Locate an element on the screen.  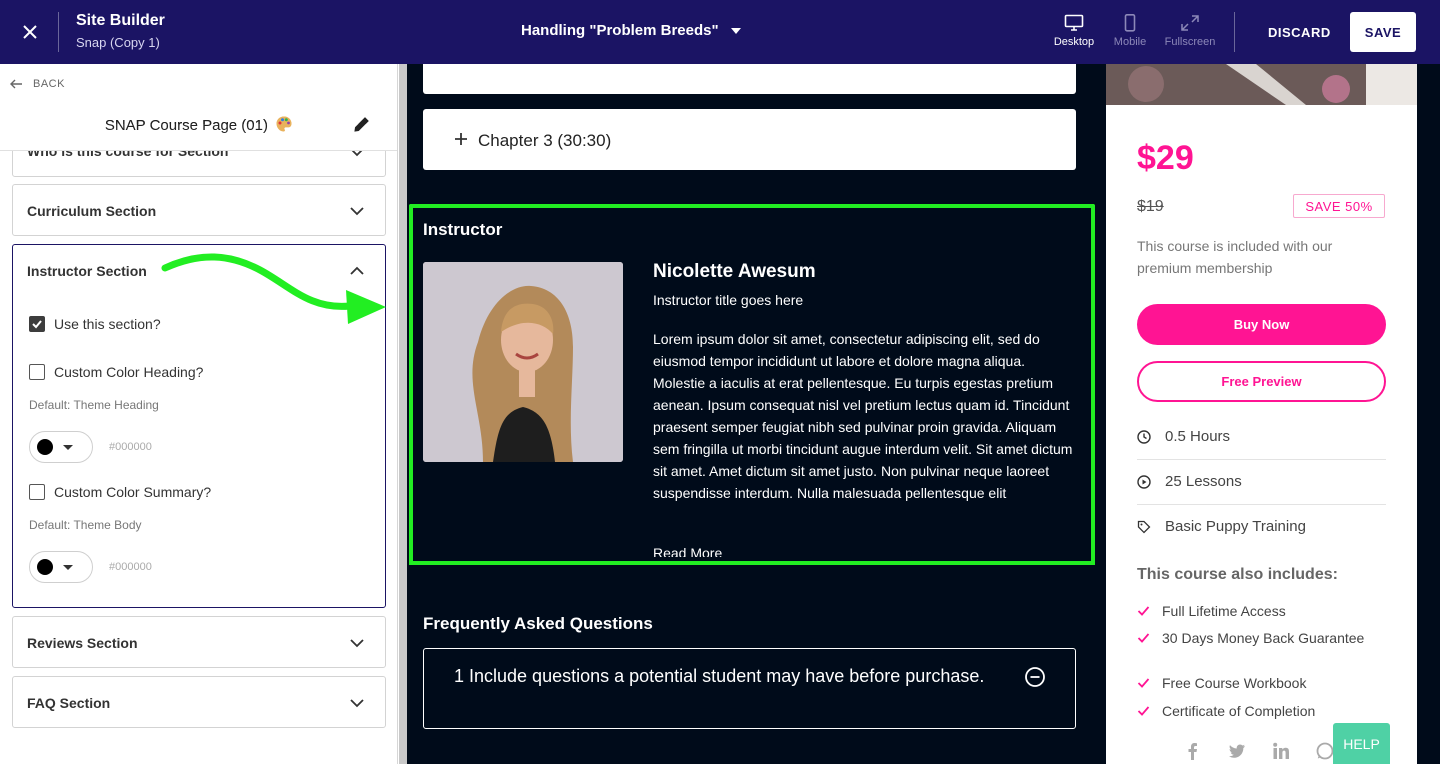
site-name: Snap (Copy 1) is located at coordinates (118, 42).